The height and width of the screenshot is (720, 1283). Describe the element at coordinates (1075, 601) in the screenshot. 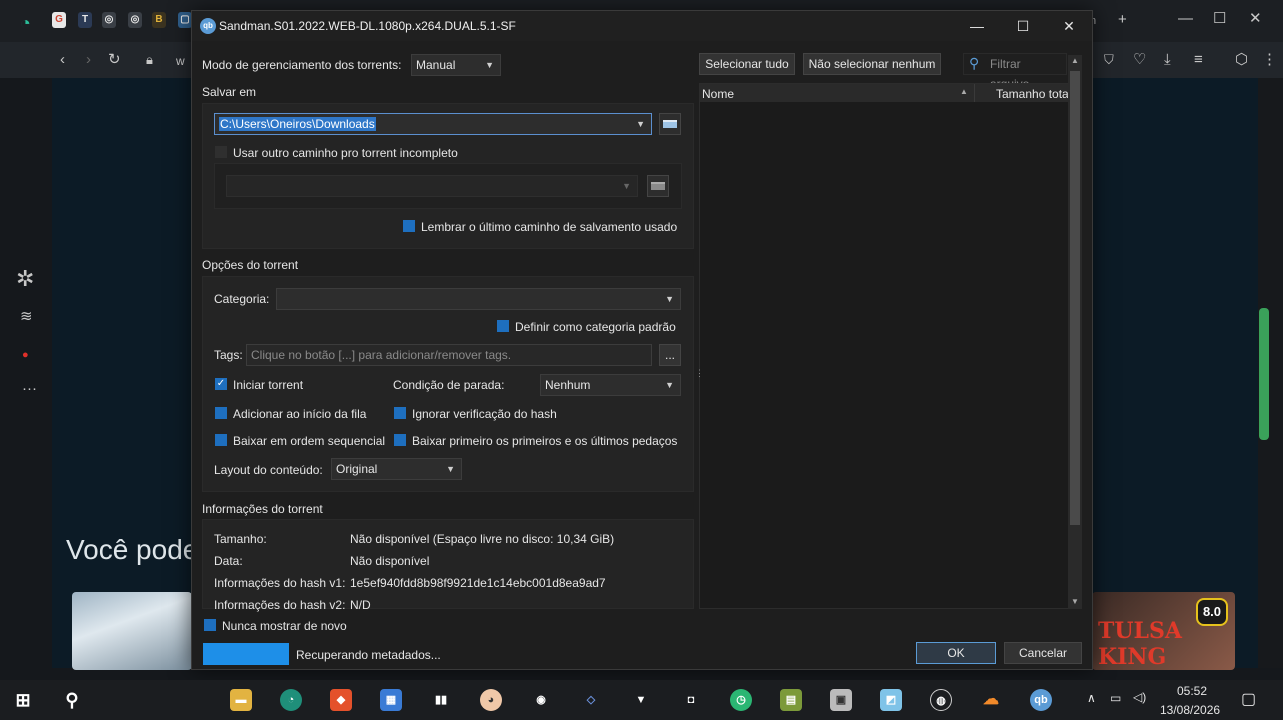

I see `scroll-down-icon: ▼` at that location.